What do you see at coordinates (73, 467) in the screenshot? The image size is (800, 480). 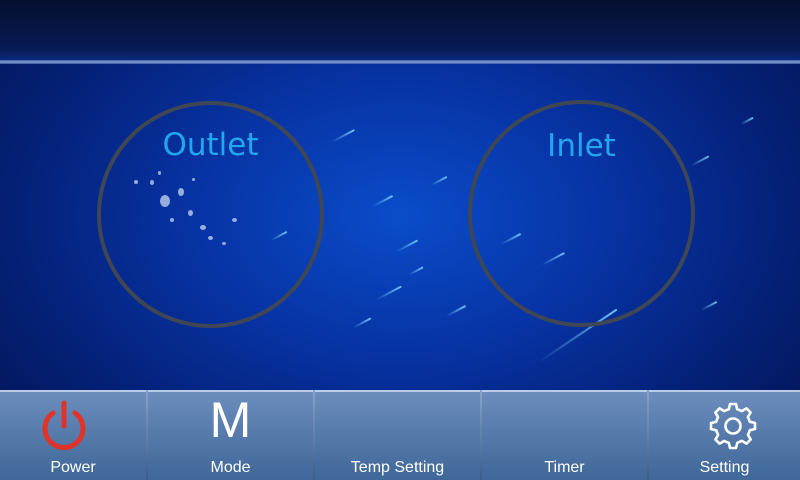 I see `power-label: Power` at bounding box center [73, 467].